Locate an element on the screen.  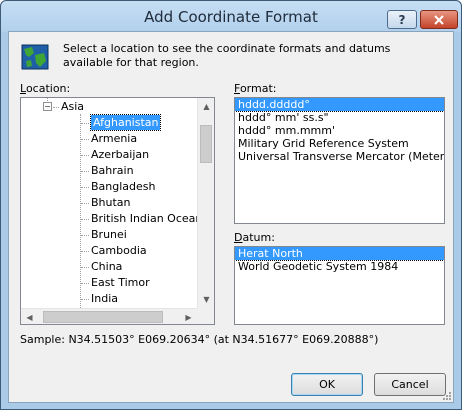
help-icon: ? is located at coordinates (402, 19).